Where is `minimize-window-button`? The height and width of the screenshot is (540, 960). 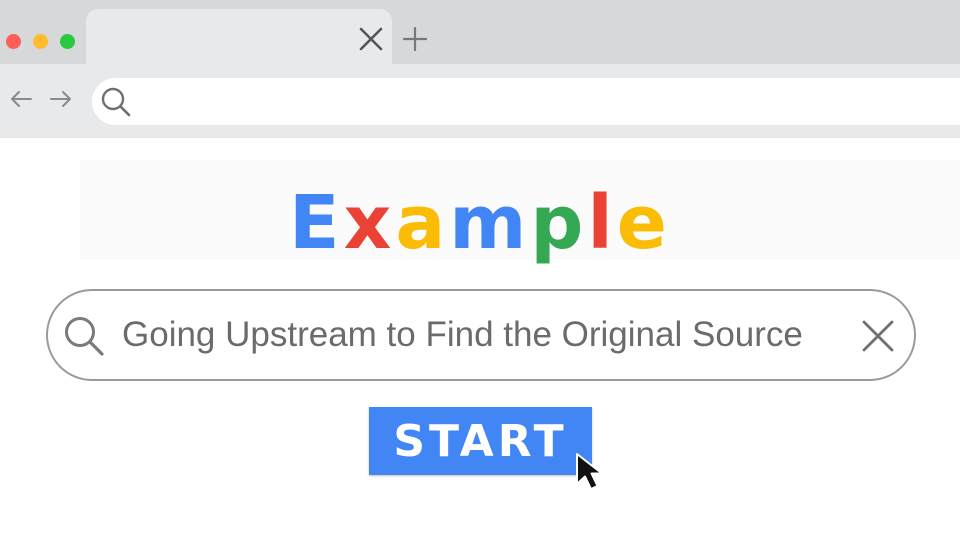 minimize-window-button is located at coordinates (40, 41).